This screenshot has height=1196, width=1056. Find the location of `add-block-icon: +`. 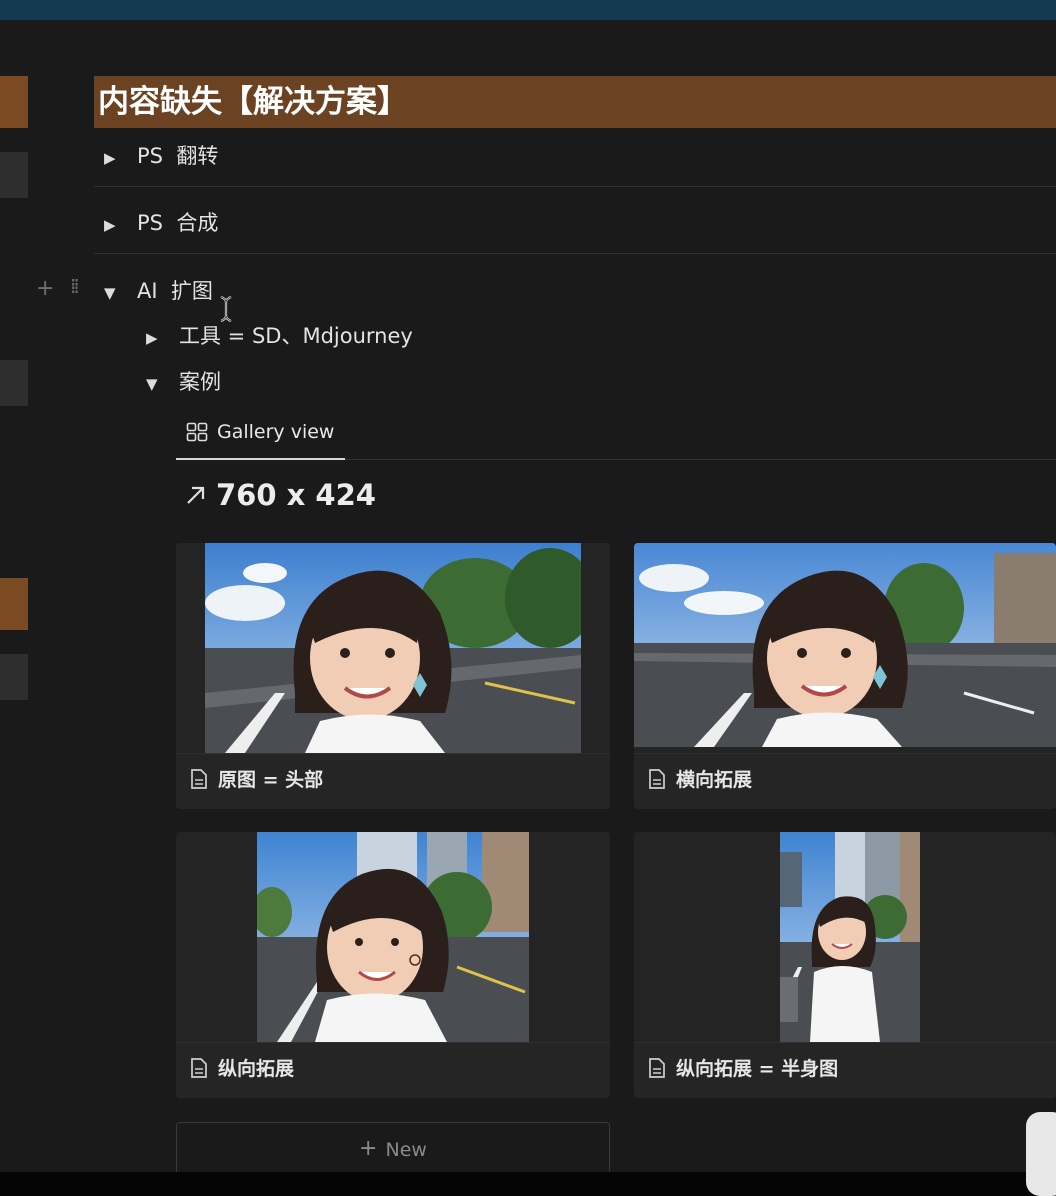

add-block-icon: + is located at coordinates (45, 288).